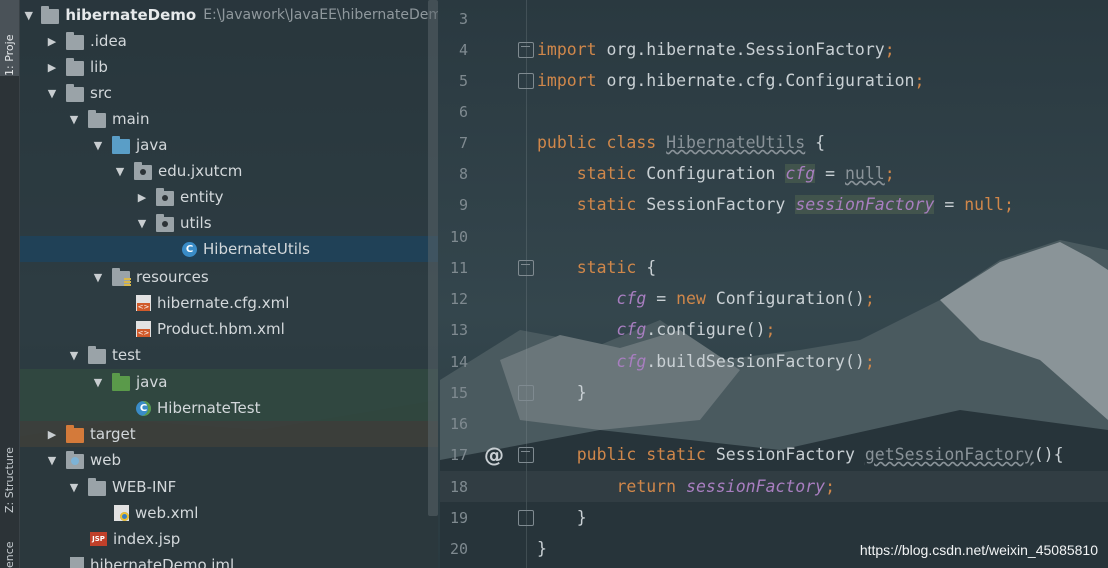 The height and width of the screenshot is (568, 1108). What do you see at coordinates (229, 329) in the screenshot?
I see `tree-item-hbm-xml: Product.hbm.xml` at bounding box center [229, 329].